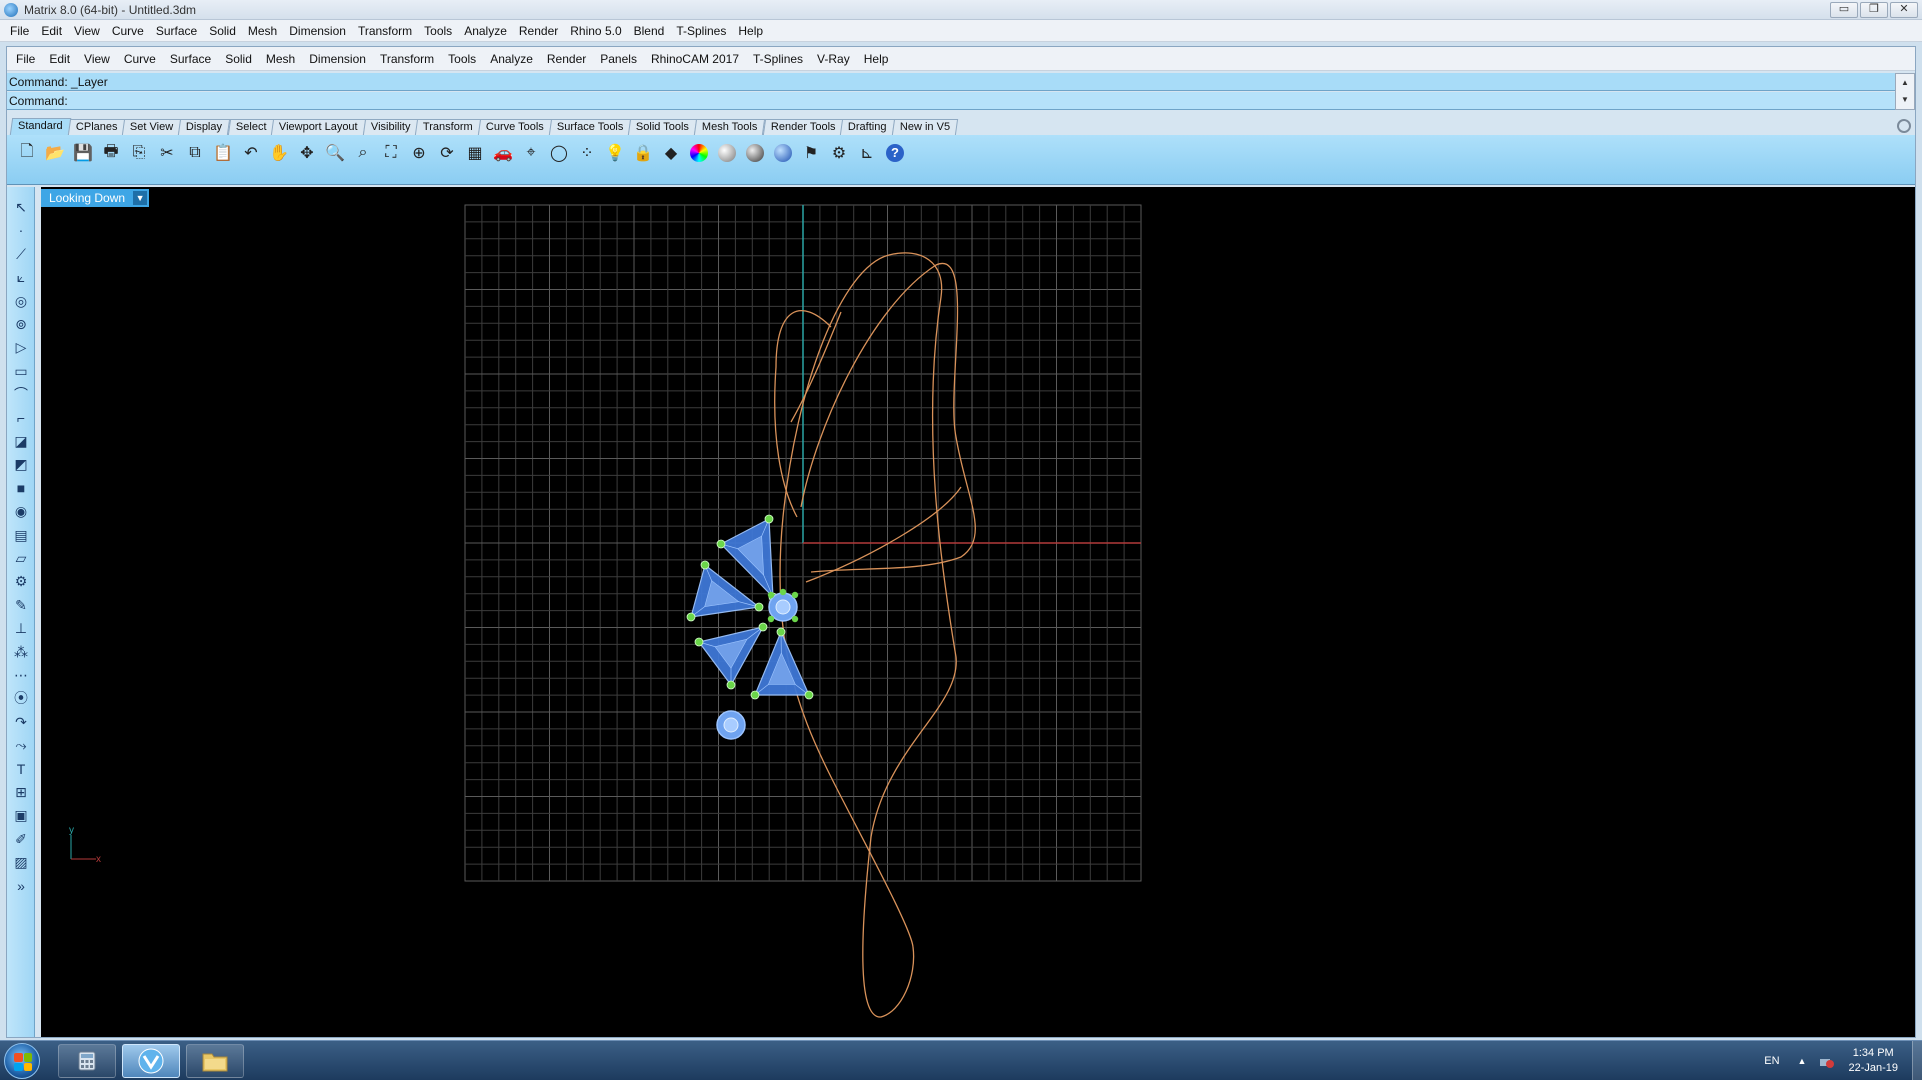 The image size is (1922, 1080). I want to click on taskbar-folder, so click(215, 1061).